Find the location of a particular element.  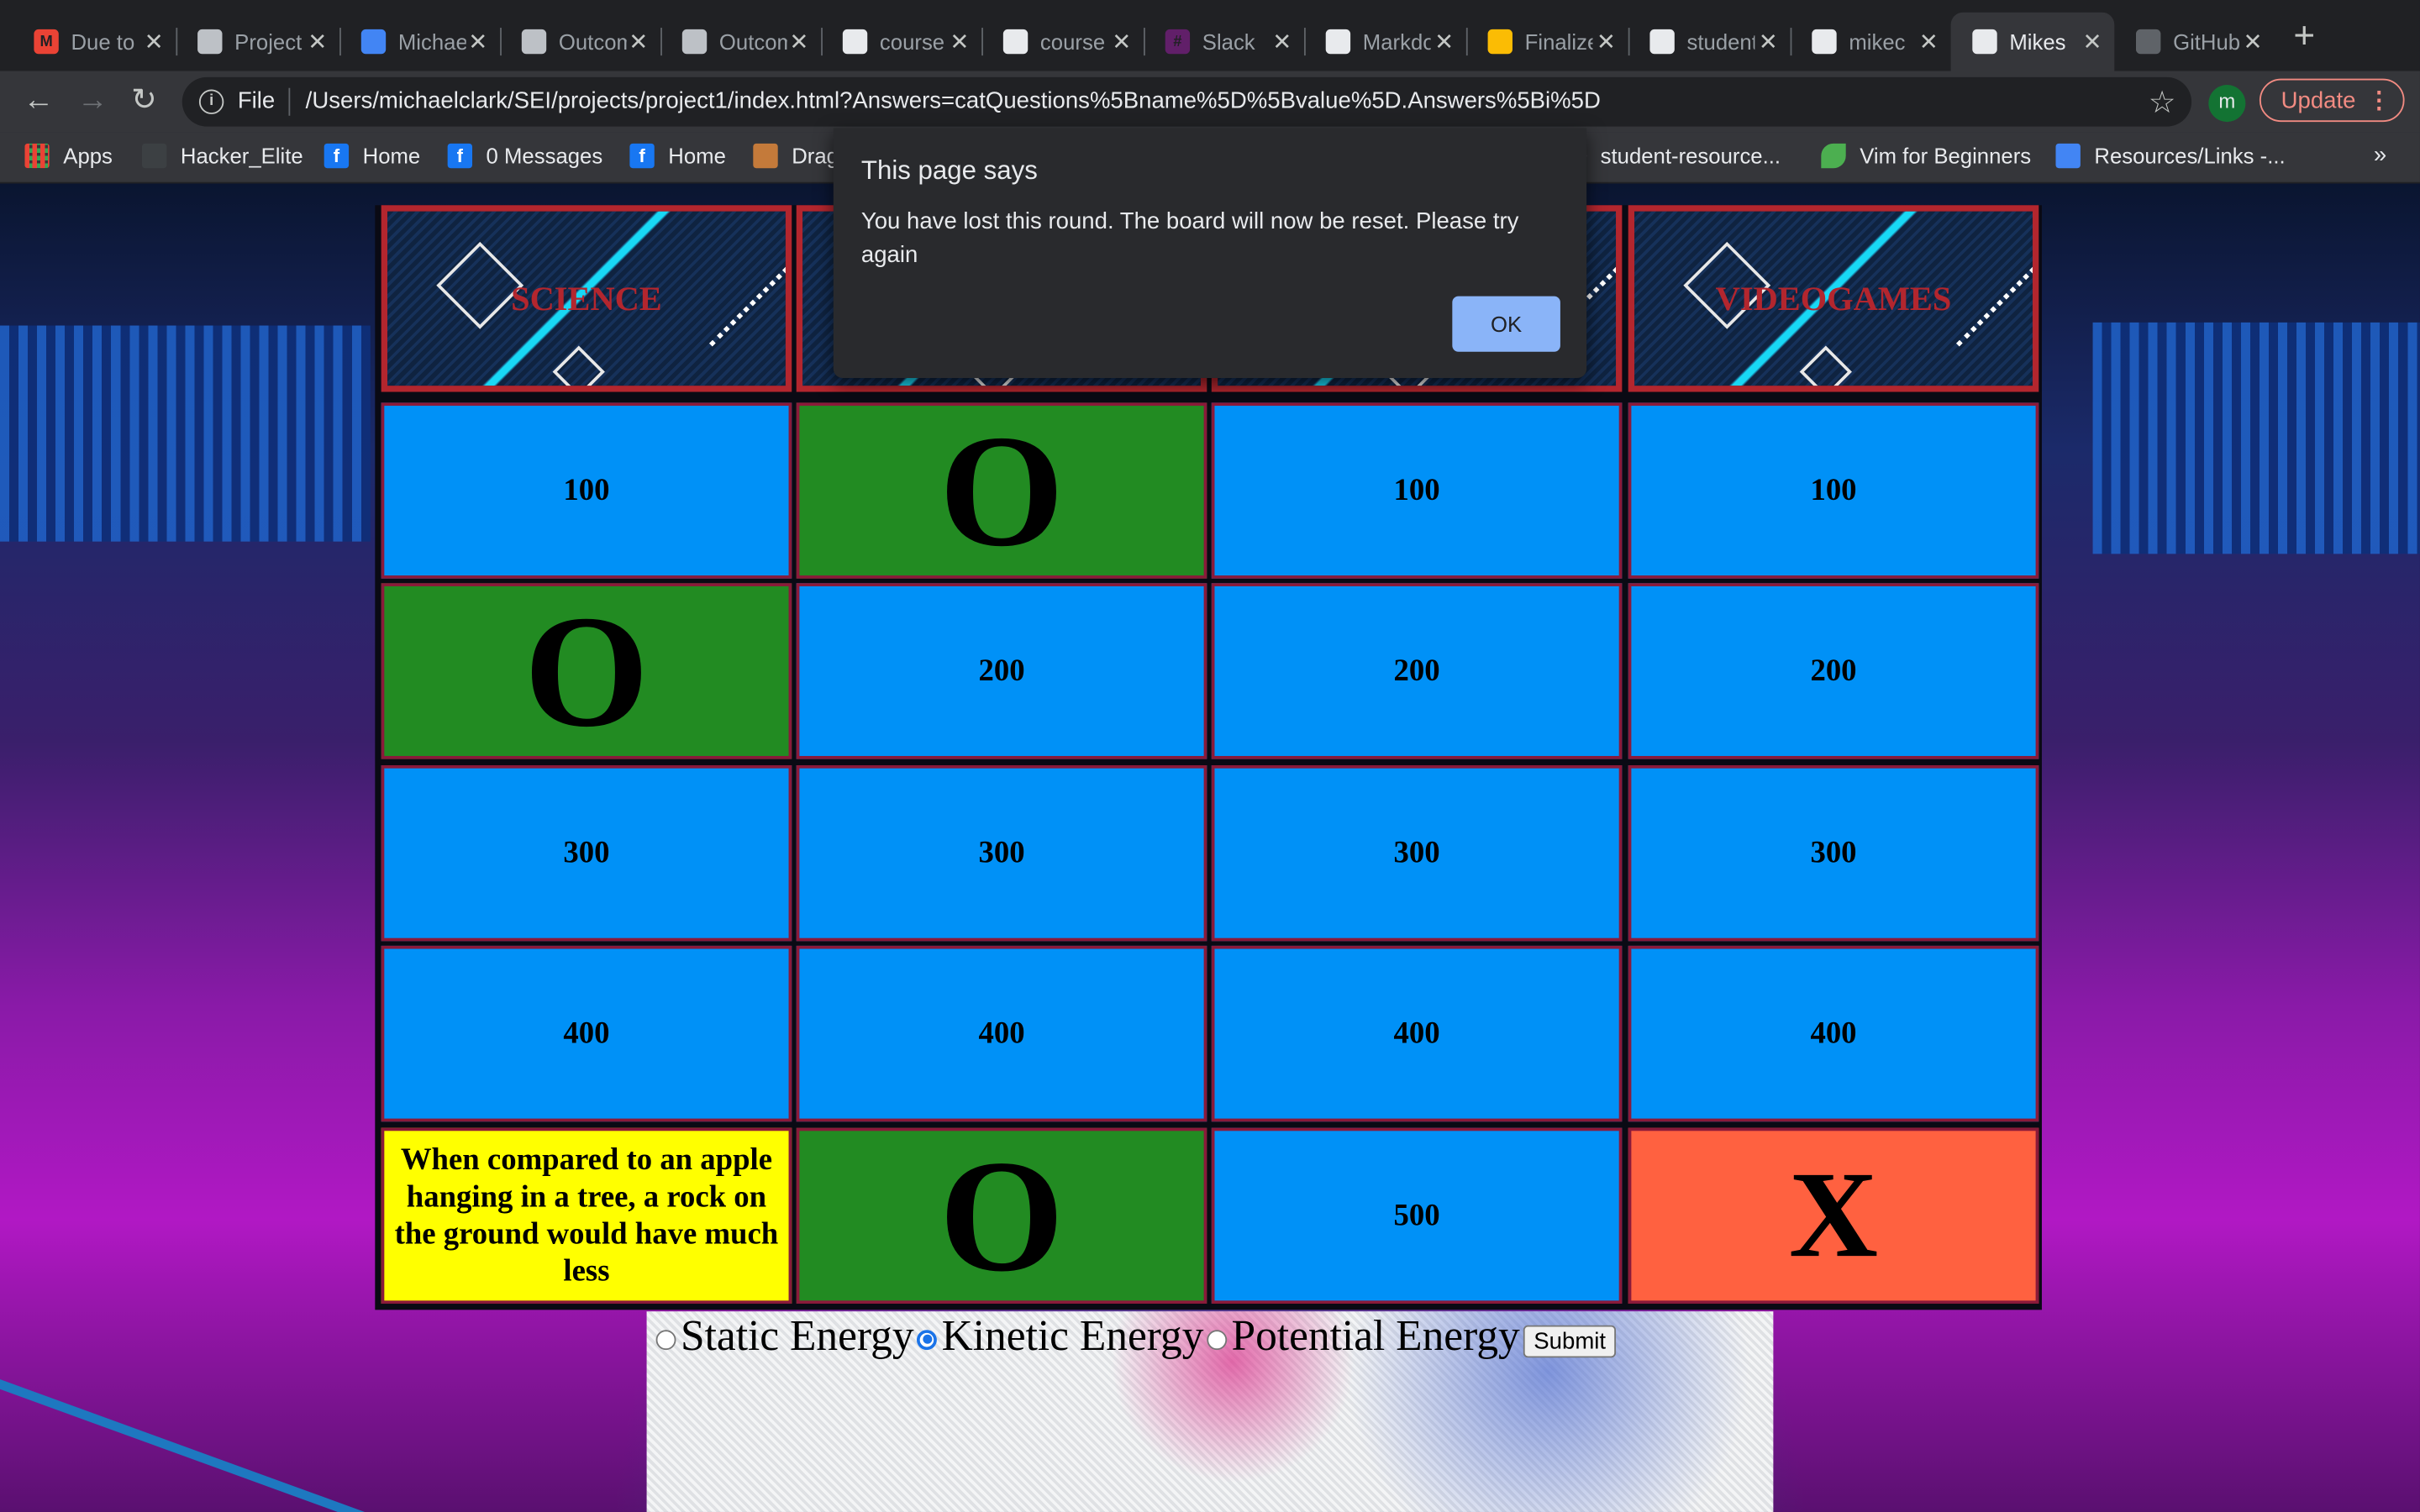

tab-title: Slack is located at coordinates (1228, 42).